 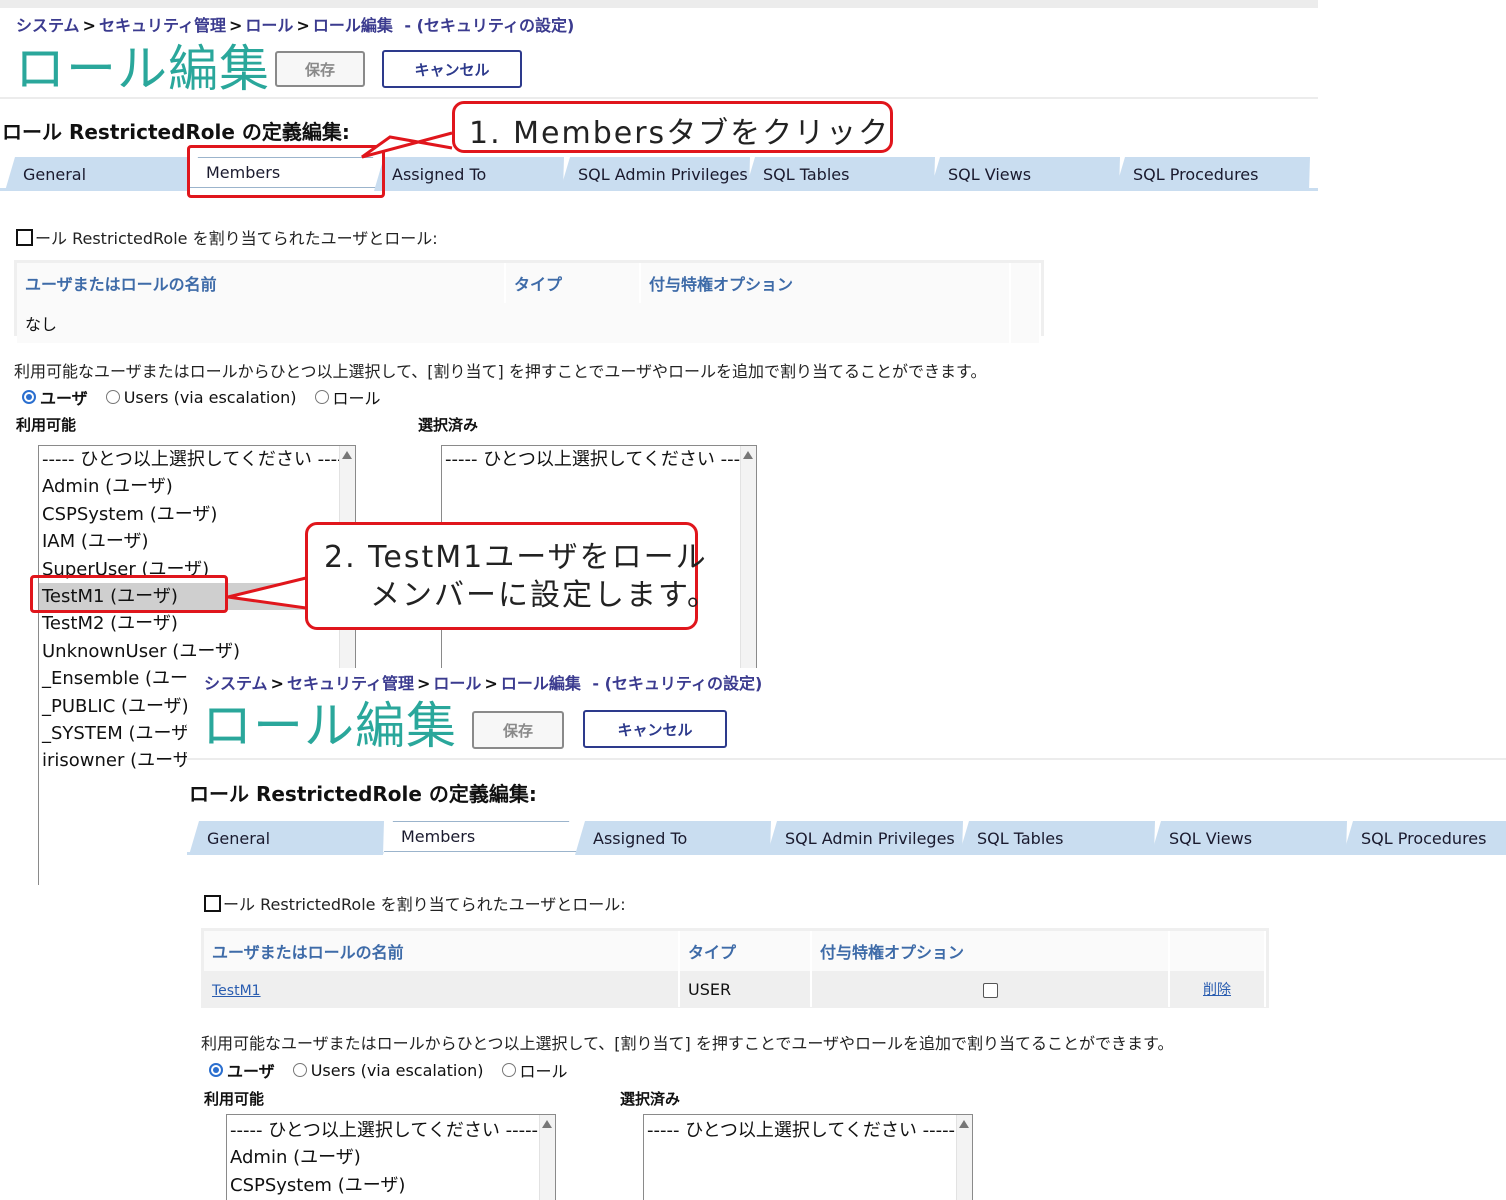 What do you see at coordinates (236, 991) in the screenshot?
I see `member-link-testm1: TestM1` at bounding box center [236, 991].